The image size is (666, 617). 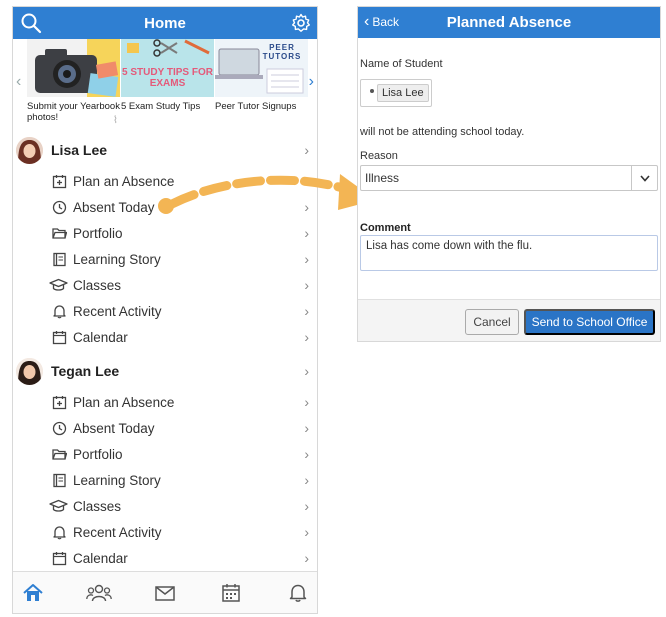 What do you see at coordinates (261, 68) in the screenshot?
I see `peer-tutor-image: PEER TUTORS` at bounding box center [261, 68].